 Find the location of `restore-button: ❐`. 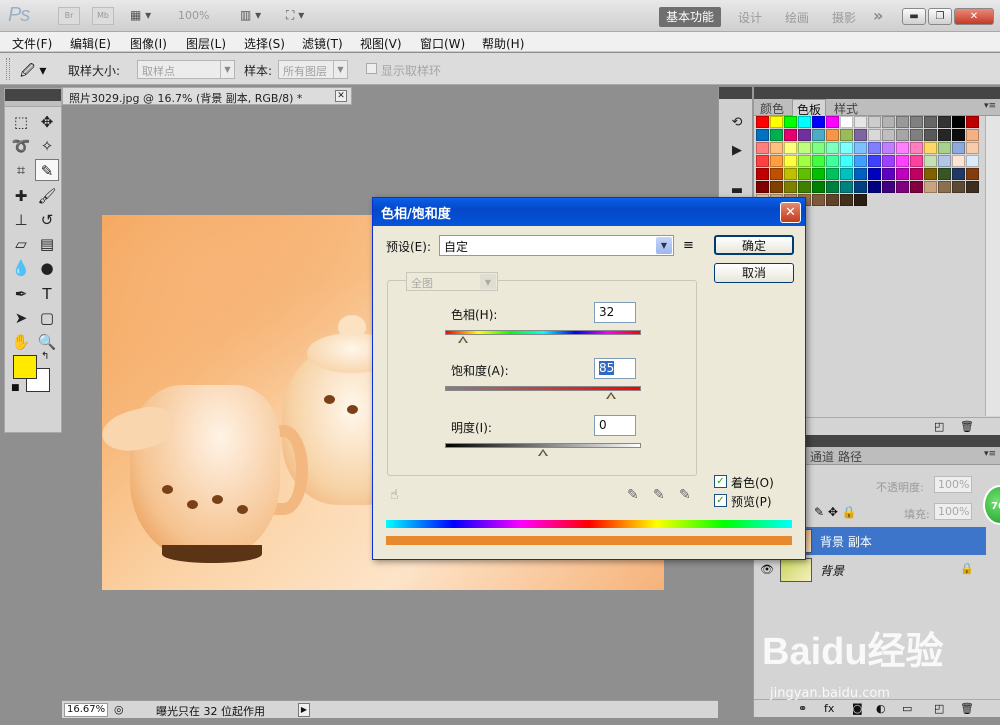

restore-button: ❐ is located at coordinates (940, 16).